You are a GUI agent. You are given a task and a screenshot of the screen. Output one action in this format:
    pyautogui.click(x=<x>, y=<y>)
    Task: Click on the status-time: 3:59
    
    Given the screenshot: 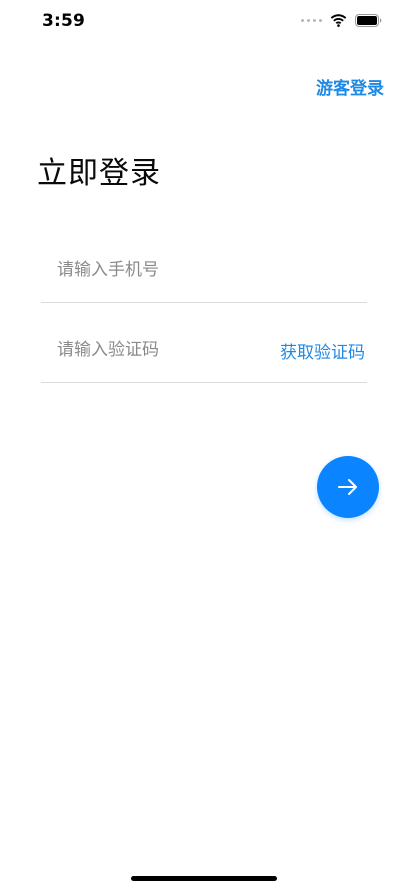 What is the action you would take?
    pyautogui.click(x=64, y=21)
    